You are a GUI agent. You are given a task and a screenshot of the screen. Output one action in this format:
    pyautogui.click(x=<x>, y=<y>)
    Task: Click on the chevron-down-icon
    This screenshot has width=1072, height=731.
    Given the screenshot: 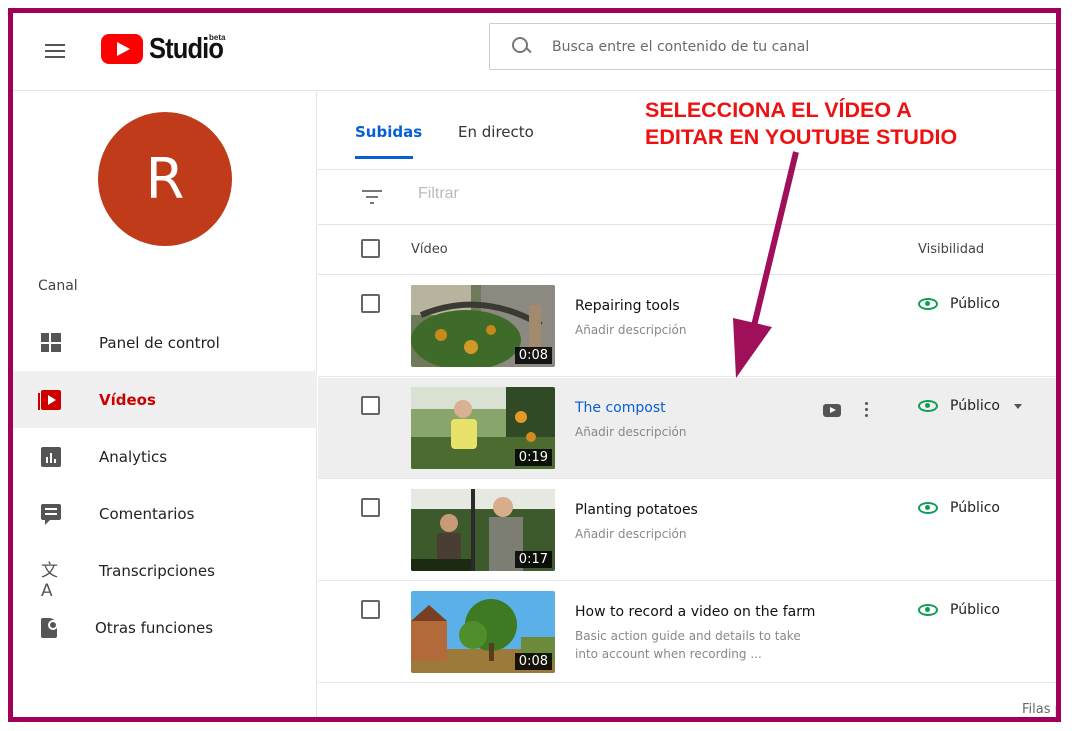 What is the action you would take?
    pyautogui.click(x=1018, y=406)
    